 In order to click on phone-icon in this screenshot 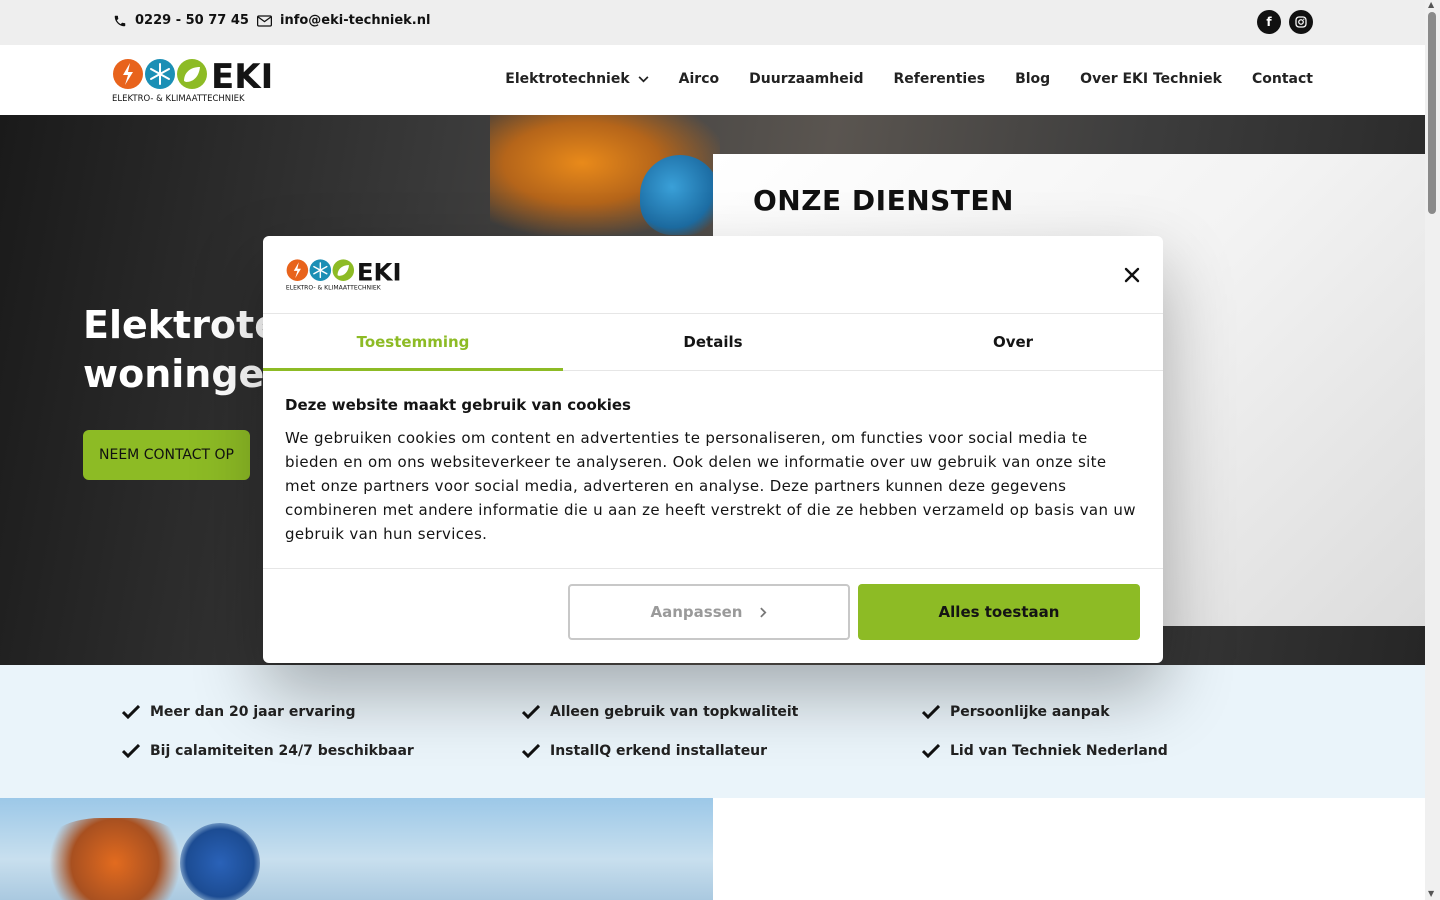, I will do `click(120, 20)`.